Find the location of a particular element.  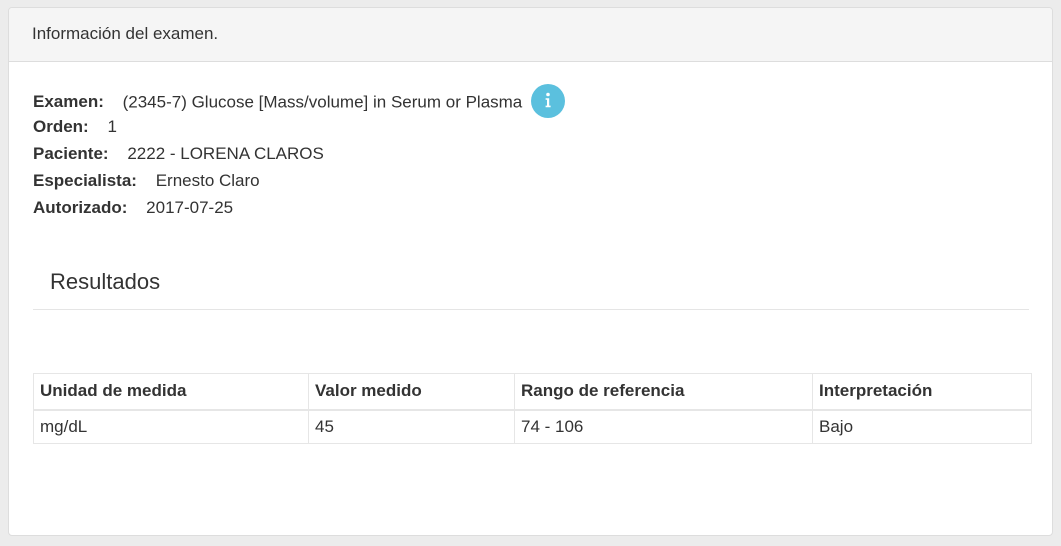

cell-rango: 74 - 106 is located at coordinates (663, 426).